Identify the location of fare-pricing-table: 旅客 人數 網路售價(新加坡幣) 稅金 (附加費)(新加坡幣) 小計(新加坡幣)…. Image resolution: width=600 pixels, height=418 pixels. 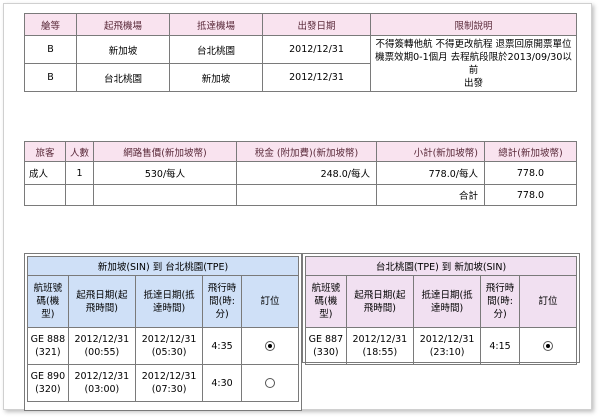
(300, 173).